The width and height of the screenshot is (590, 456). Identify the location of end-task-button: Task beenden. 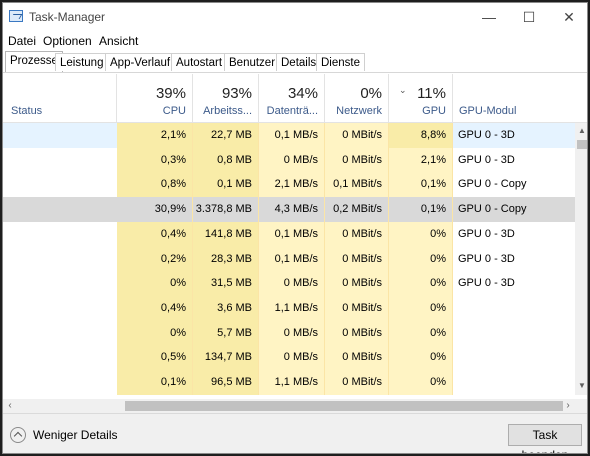
(545, 438).